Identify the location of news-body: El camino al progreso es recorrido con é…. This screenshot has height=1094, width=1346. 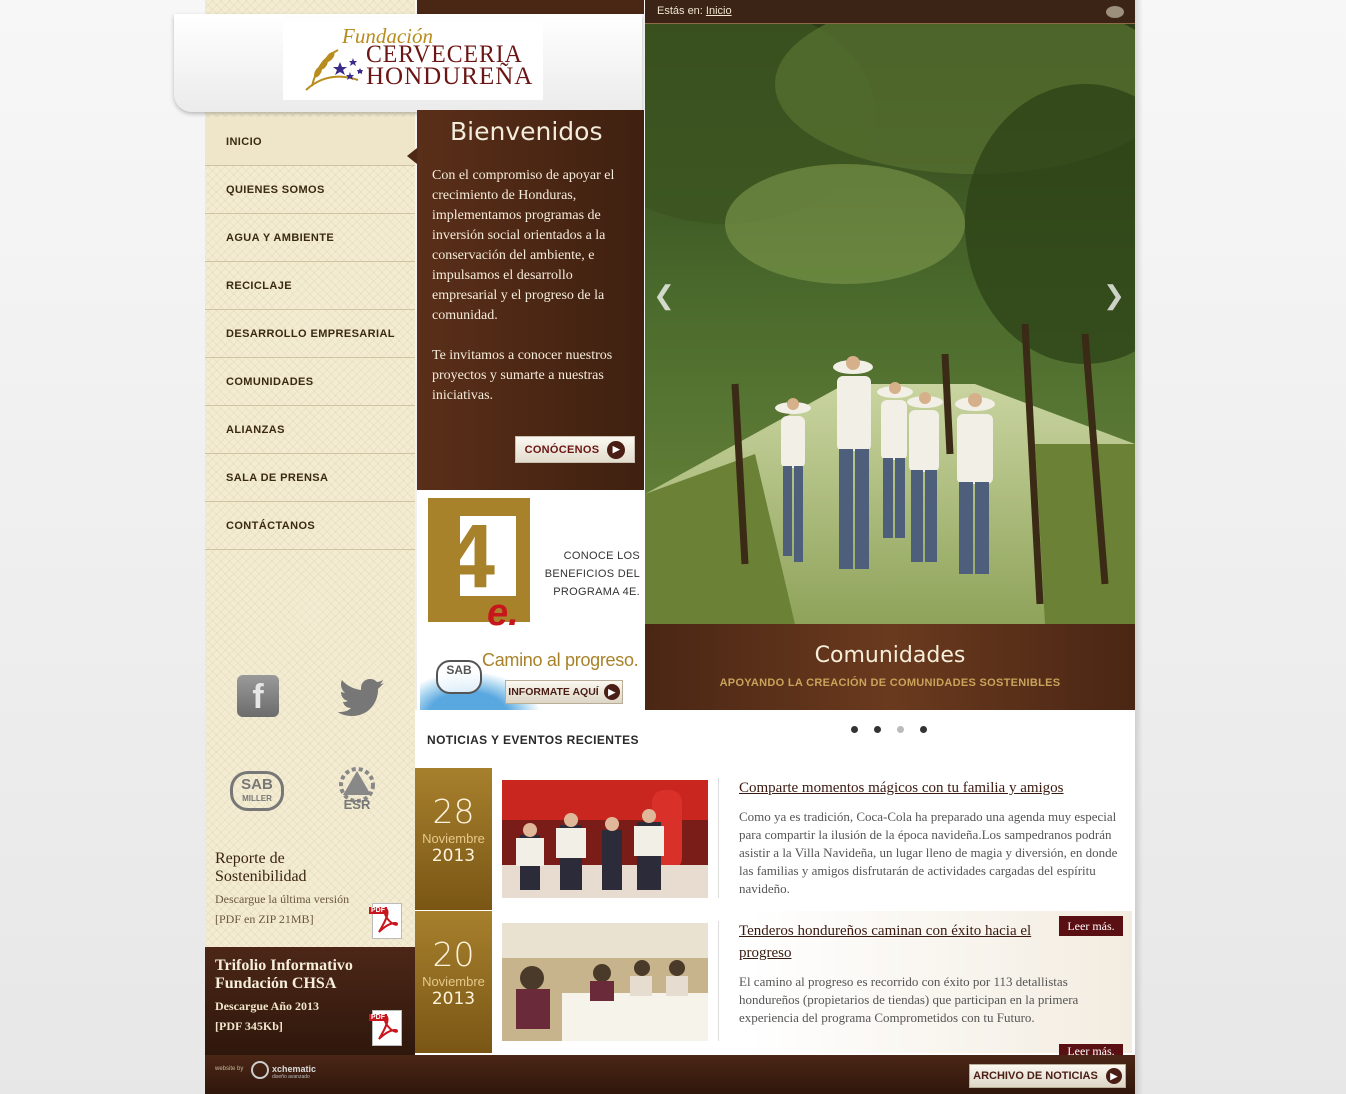
(909, 999).